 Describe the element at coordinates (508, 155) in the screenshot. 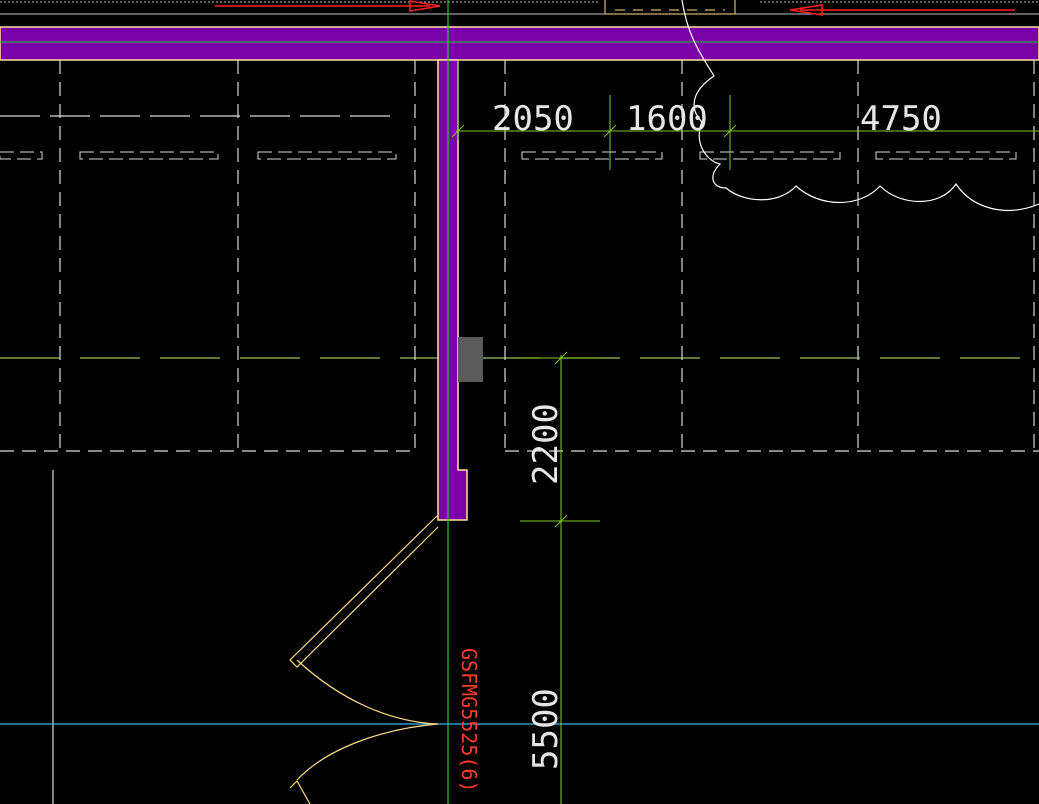

I see `beam-dashes` at that location.